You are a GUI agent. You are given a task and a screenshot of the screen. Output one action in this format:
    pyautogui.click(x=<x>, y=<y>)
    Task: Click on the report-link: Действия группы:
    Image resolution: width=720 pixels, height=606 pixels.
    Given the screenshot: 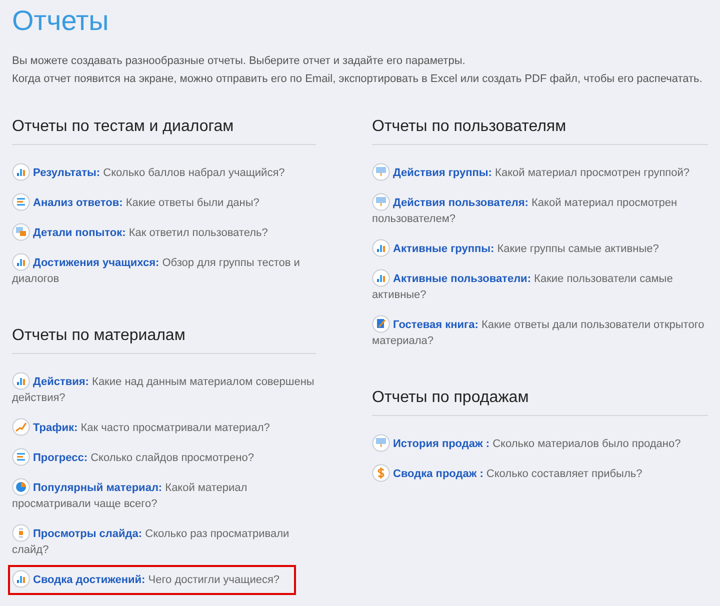 What is the action you would take?
    pyautogui.click(x=442, y=173)
    